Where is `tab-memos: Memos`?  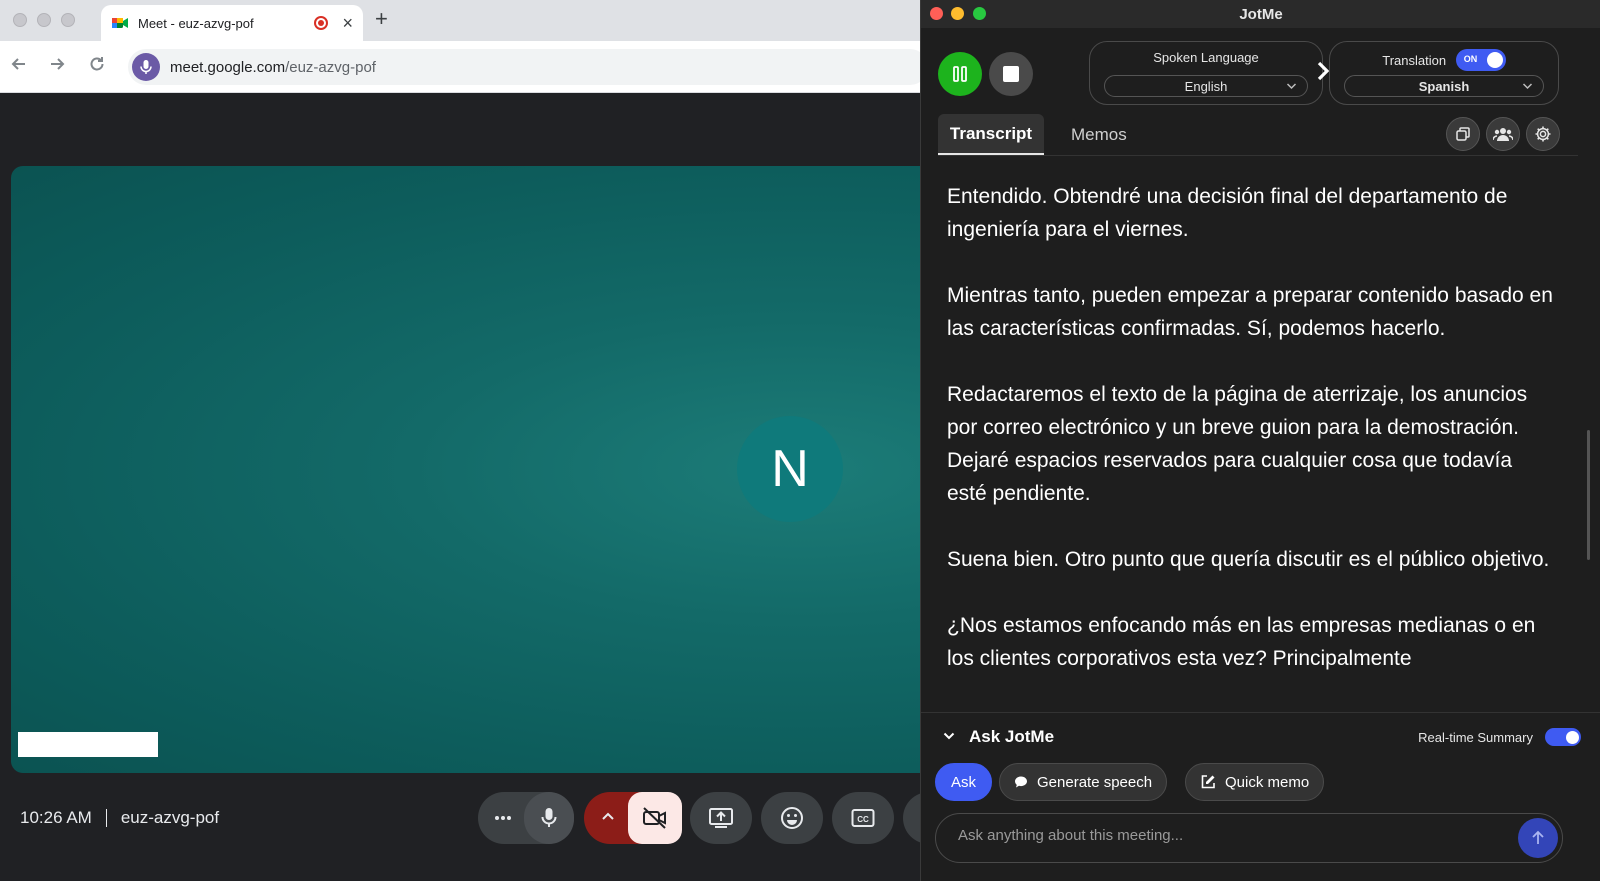 tab-memos: Memos is located at coordinates (1099, 135).